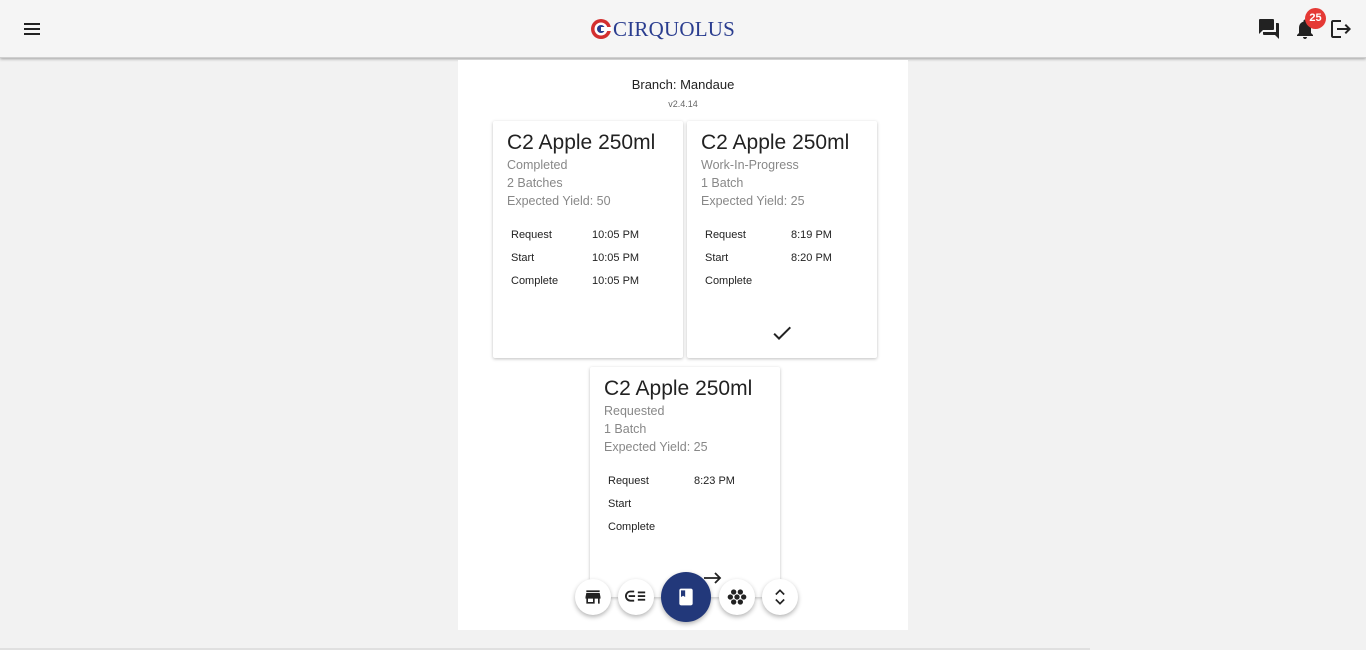 The width and height of the screenshot is (1366, 650). I want to click on cluster-button, so click(737, 597).